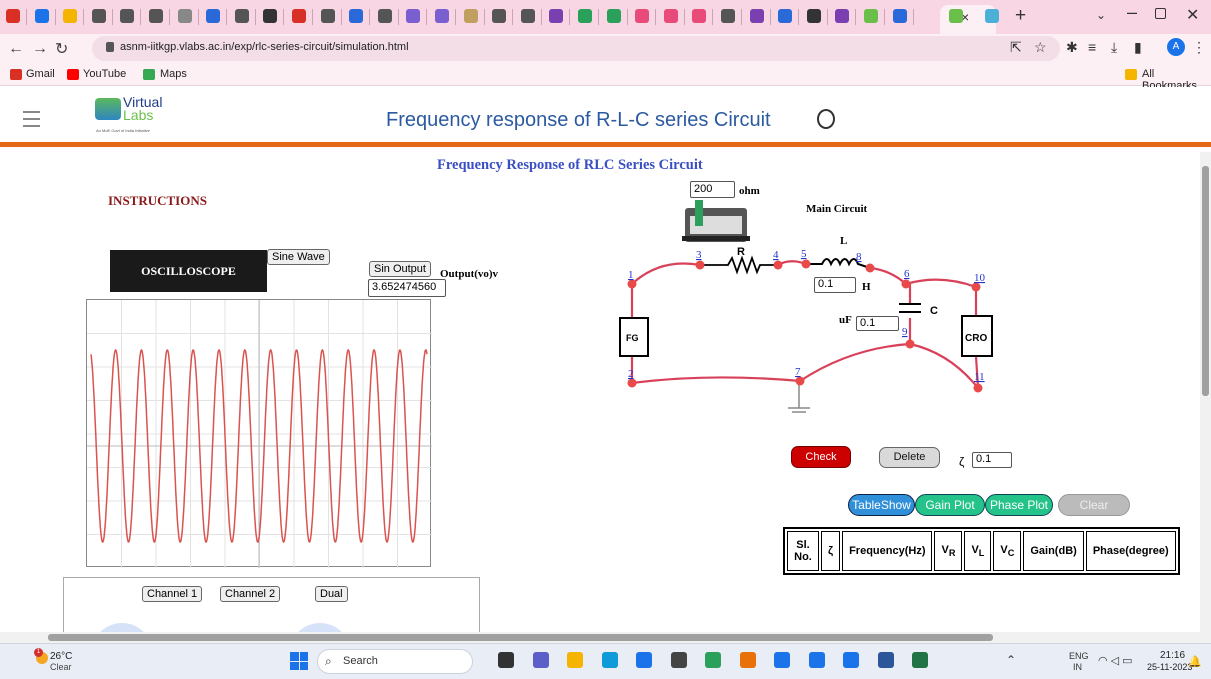  What do you see at coordinates (299, 661) in the screenshot?
I see `windows-start-icon` at bounding box center [299, 661].